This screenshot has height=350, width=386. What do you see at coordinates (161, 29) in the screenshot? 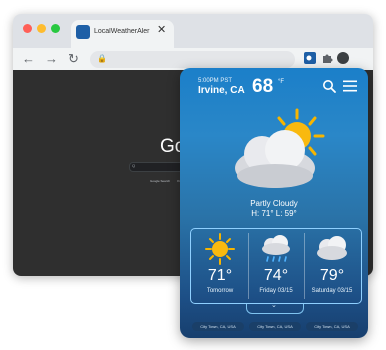
I see `close-tab-icon: ✕` at bounding box center [161, 29].